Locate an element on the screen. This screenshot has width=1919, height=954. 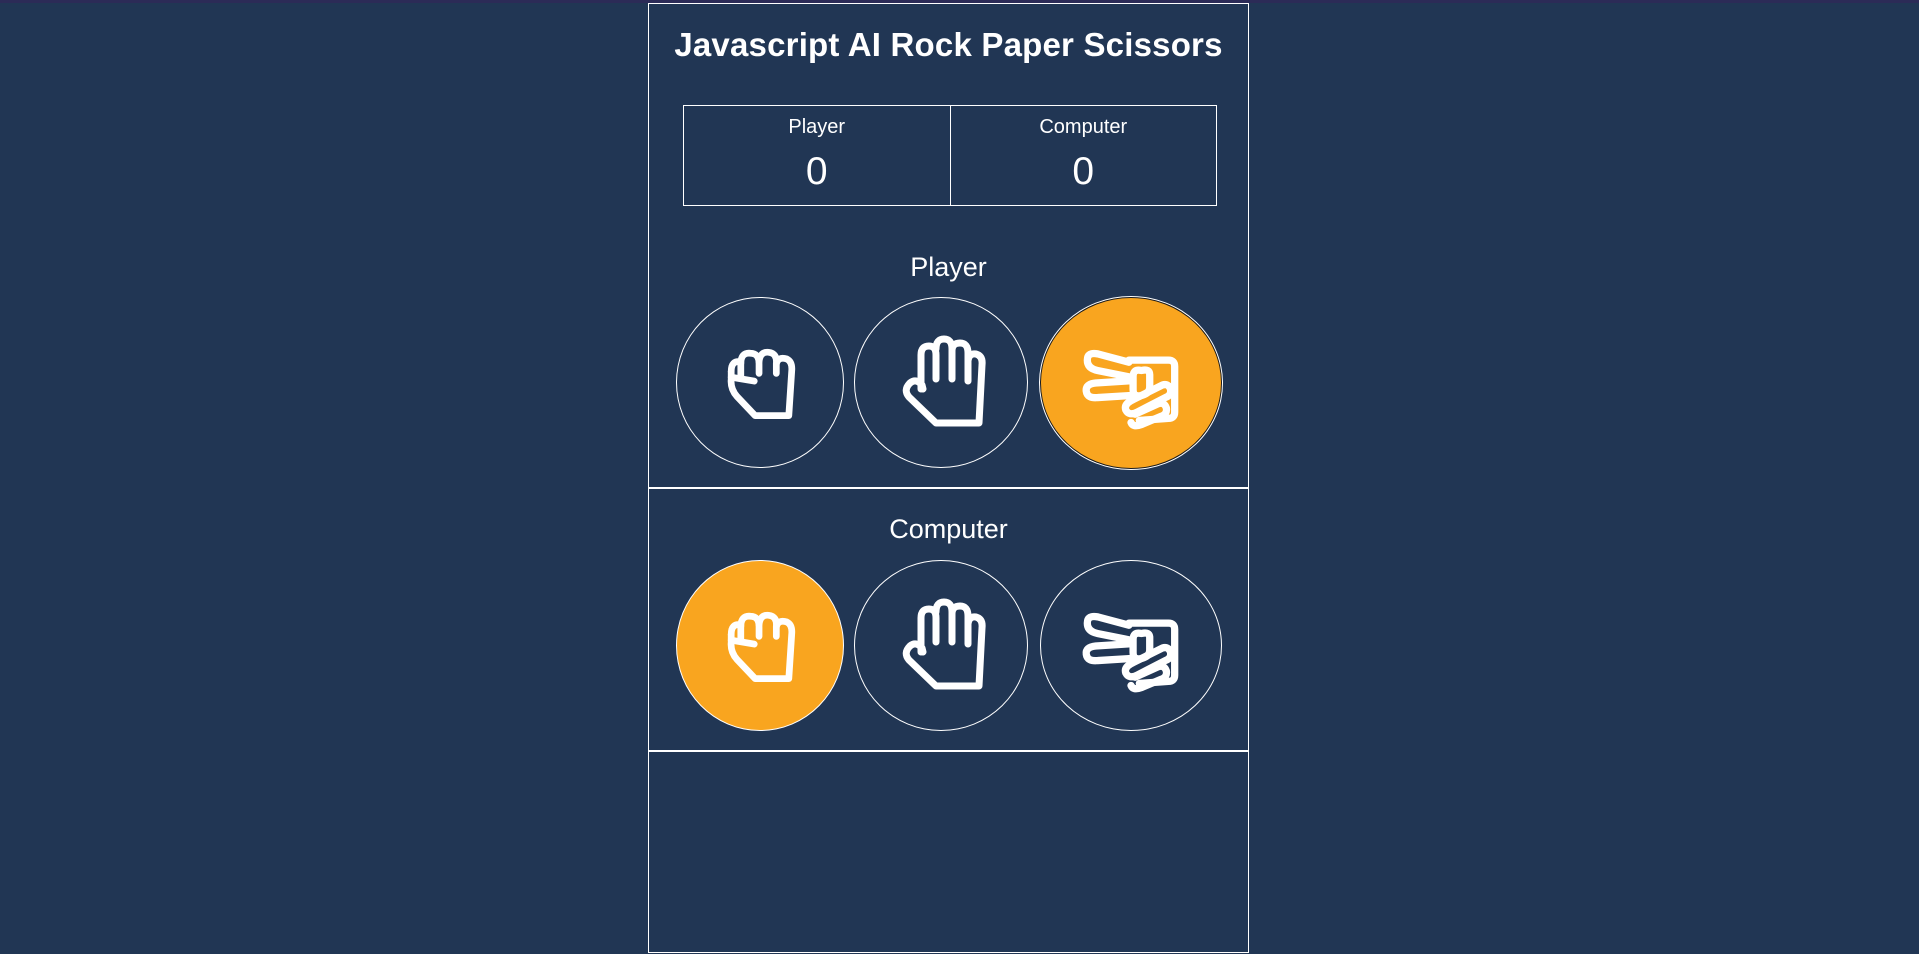
player-rock-button is located at coordinates (760, 382).